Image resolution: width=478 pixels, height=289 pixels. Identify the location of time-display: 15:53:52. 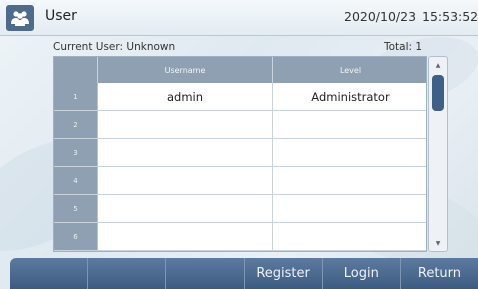
(450, 16).